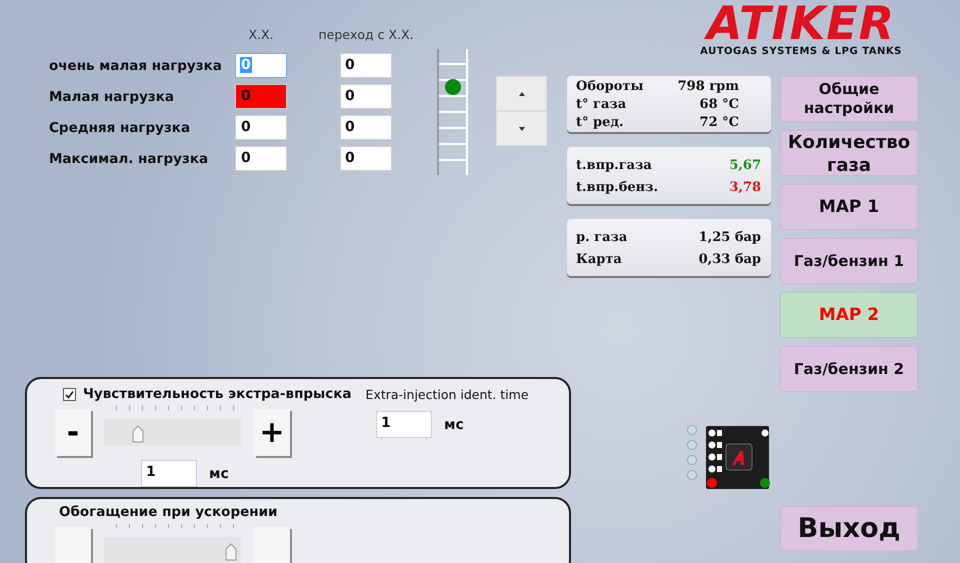  Describe the element at coordinates (745, 166) in the screenshot. I see `reading-value: 5,67` at that location.